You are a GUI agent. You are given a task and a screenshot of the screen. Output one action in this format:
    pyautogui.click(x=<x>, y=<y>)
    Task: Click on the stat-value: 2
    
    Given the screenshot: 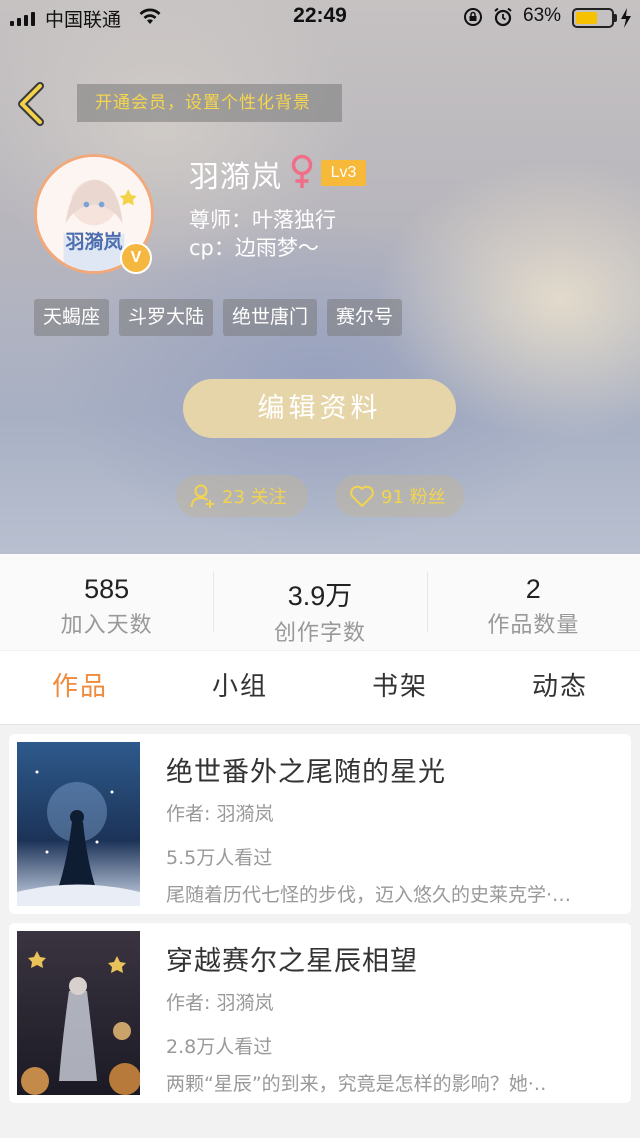 What is the action you would take?
    pyautogui.click(x=533, y=589)
    